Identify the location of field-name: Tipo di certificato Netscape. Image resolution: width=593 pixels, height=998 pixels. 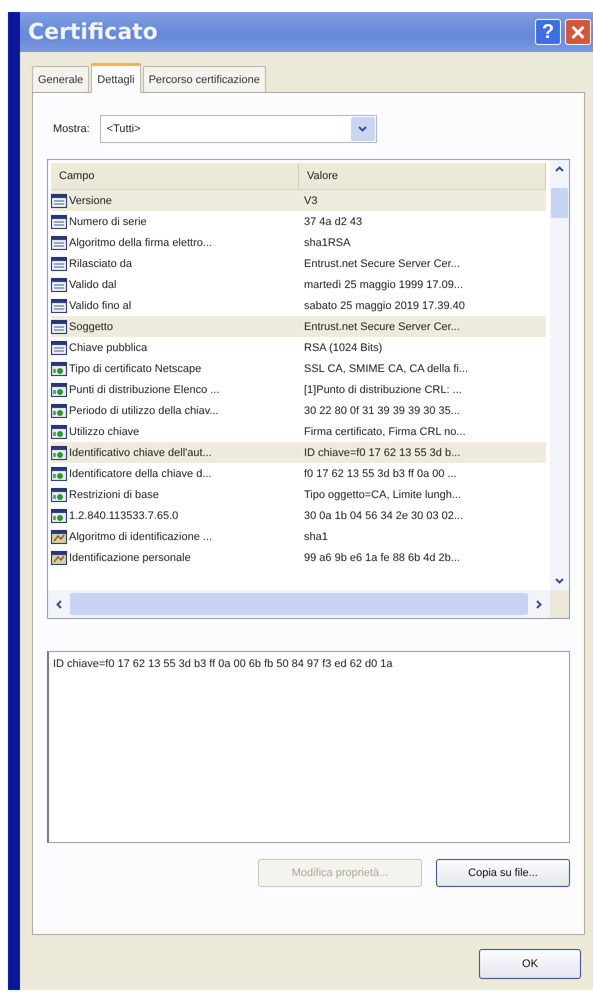
(135, 368).